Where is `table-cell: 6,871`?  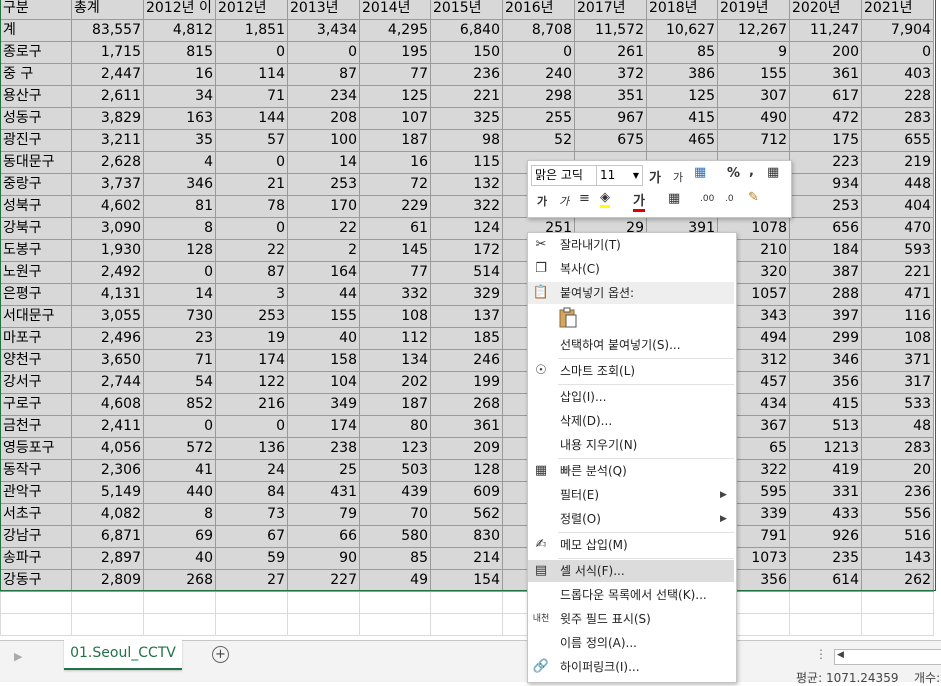
table-cell: 6,871 is located at coordinates (107, 536).